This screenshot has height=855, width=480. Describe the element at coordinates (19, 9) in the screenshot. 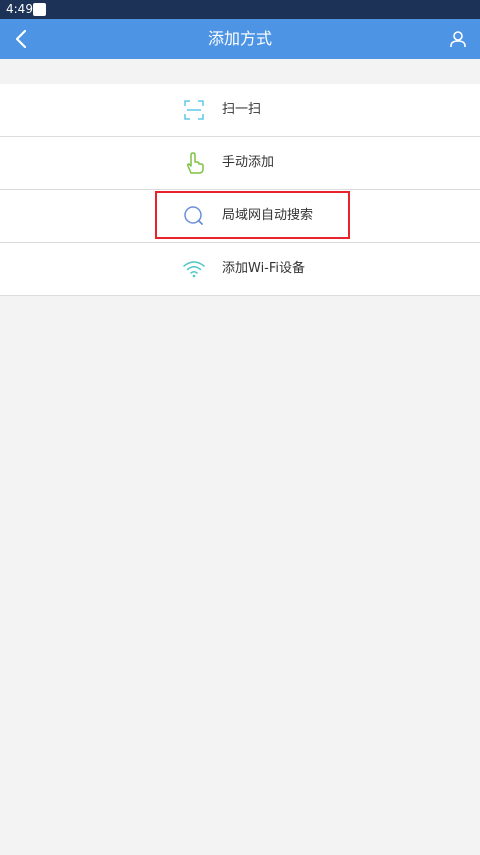

I see `status-time: 4:49` at that location.